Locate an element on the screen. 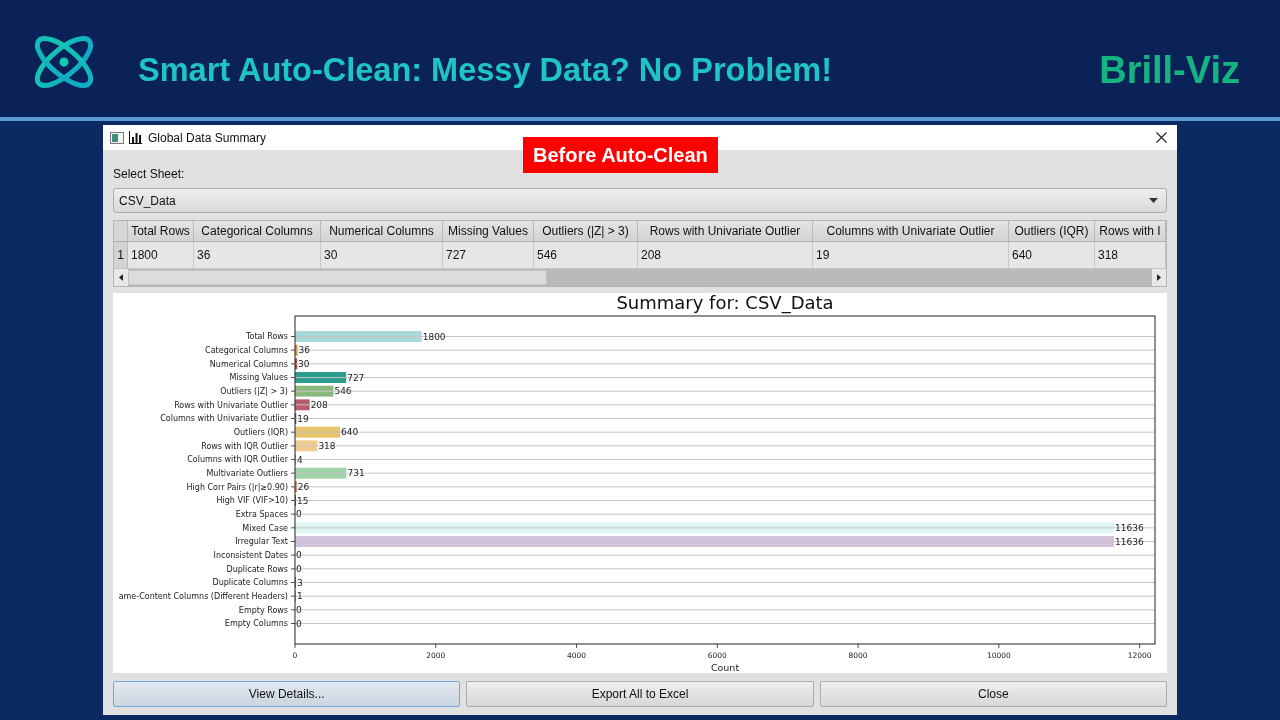 The width and height of the screenshot is (1280, 720). category-label: Mixed Case is located at coordinates (265, 528).